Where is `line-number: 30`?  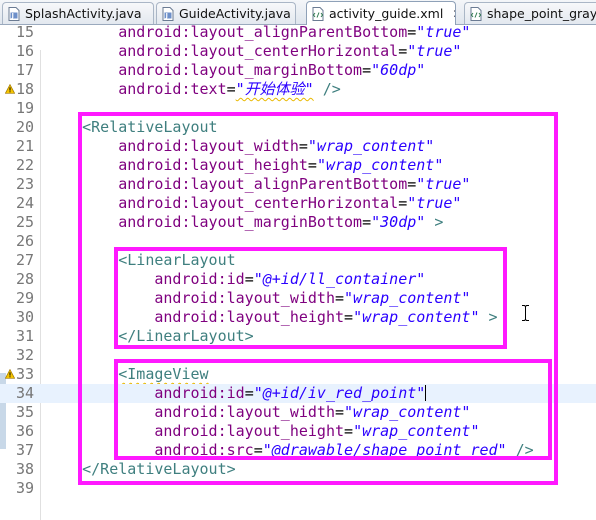
line-number: 30 is located at coordinates (24, 317).